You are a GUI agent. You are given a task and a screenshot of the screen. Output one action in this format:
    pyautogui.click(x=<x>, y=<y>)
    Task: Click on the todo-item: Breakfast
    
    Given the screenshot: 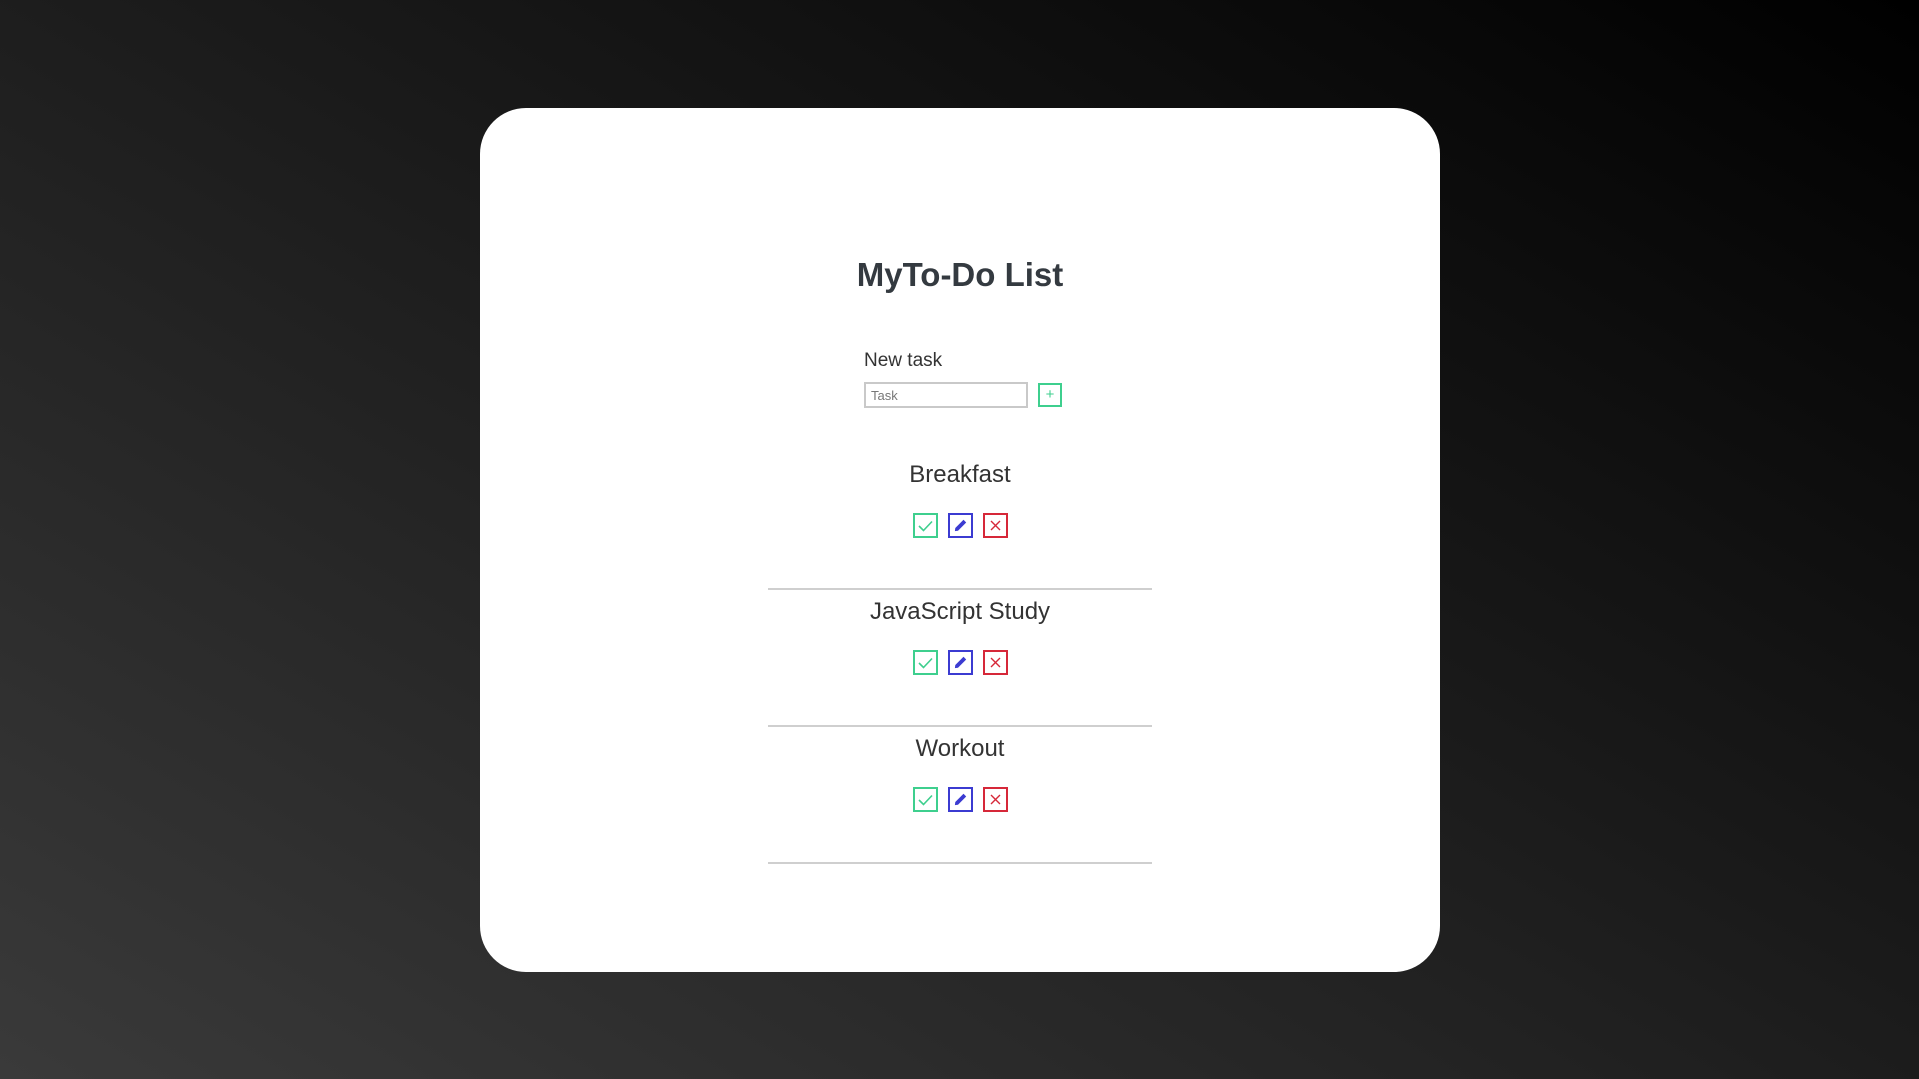 What is the action you would take?
    pyautogui.click(x=960, y=521)
    